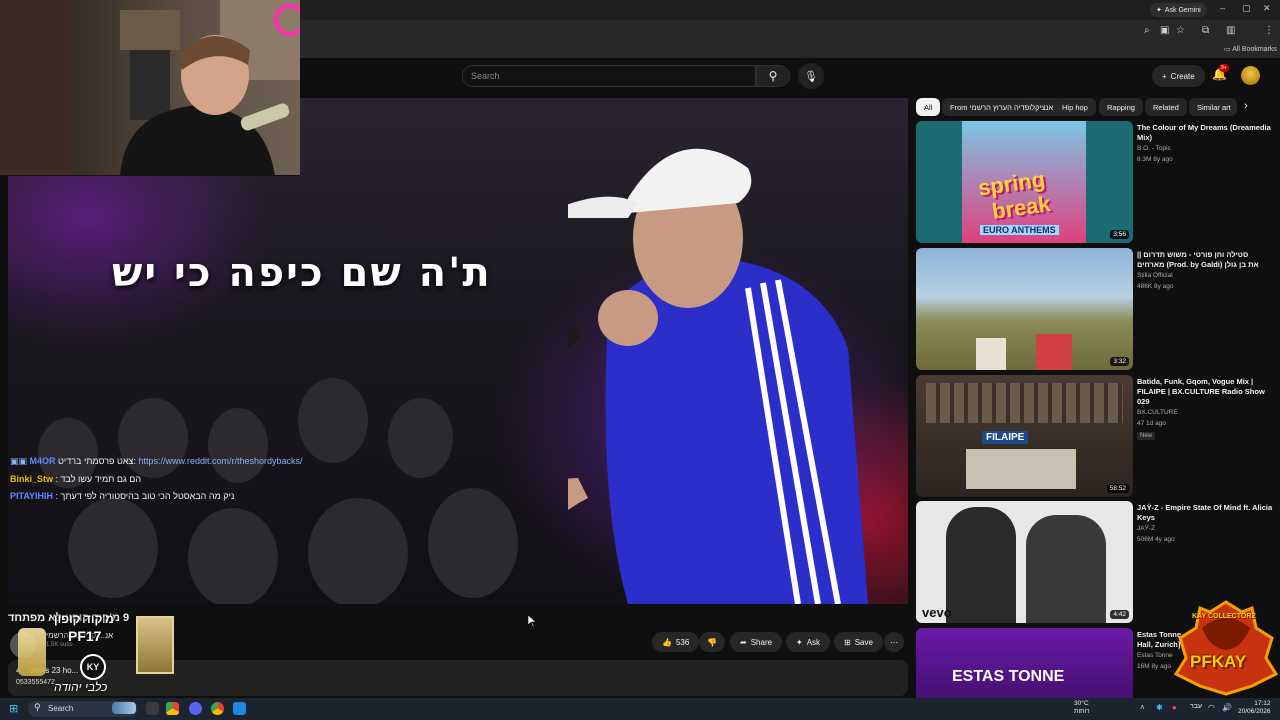  What do you see at coordinates (1254, 708) in the screenshot?
I see `clock: 17:12 20/06/2026` at bounding box center [1254, 708].